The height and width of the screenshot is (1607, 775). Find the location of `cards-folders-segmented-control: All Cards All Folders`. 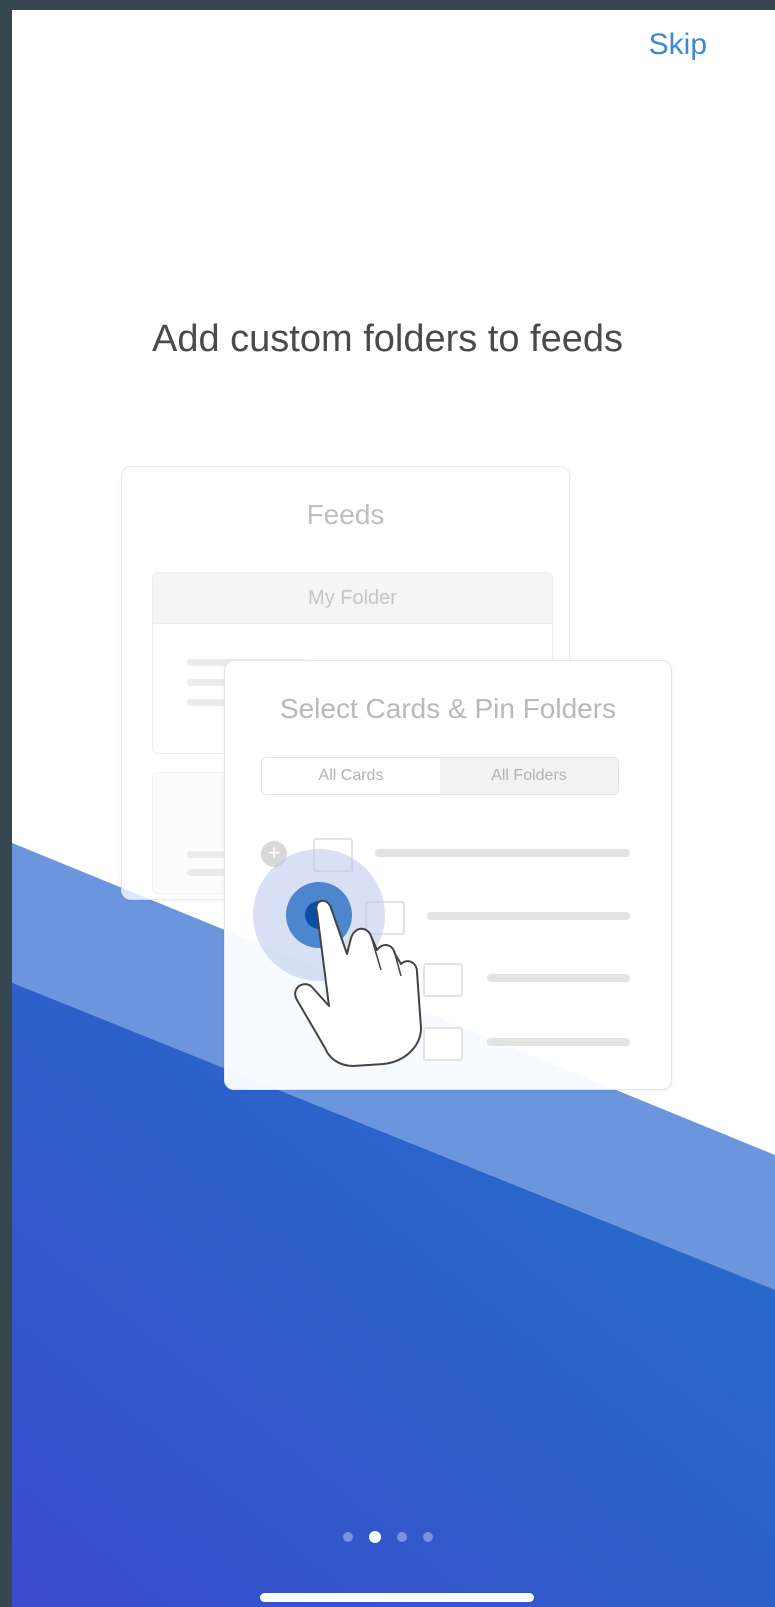

cards-folders-segmented-control: All Cards All Folders is located at coordinates (440, 776).